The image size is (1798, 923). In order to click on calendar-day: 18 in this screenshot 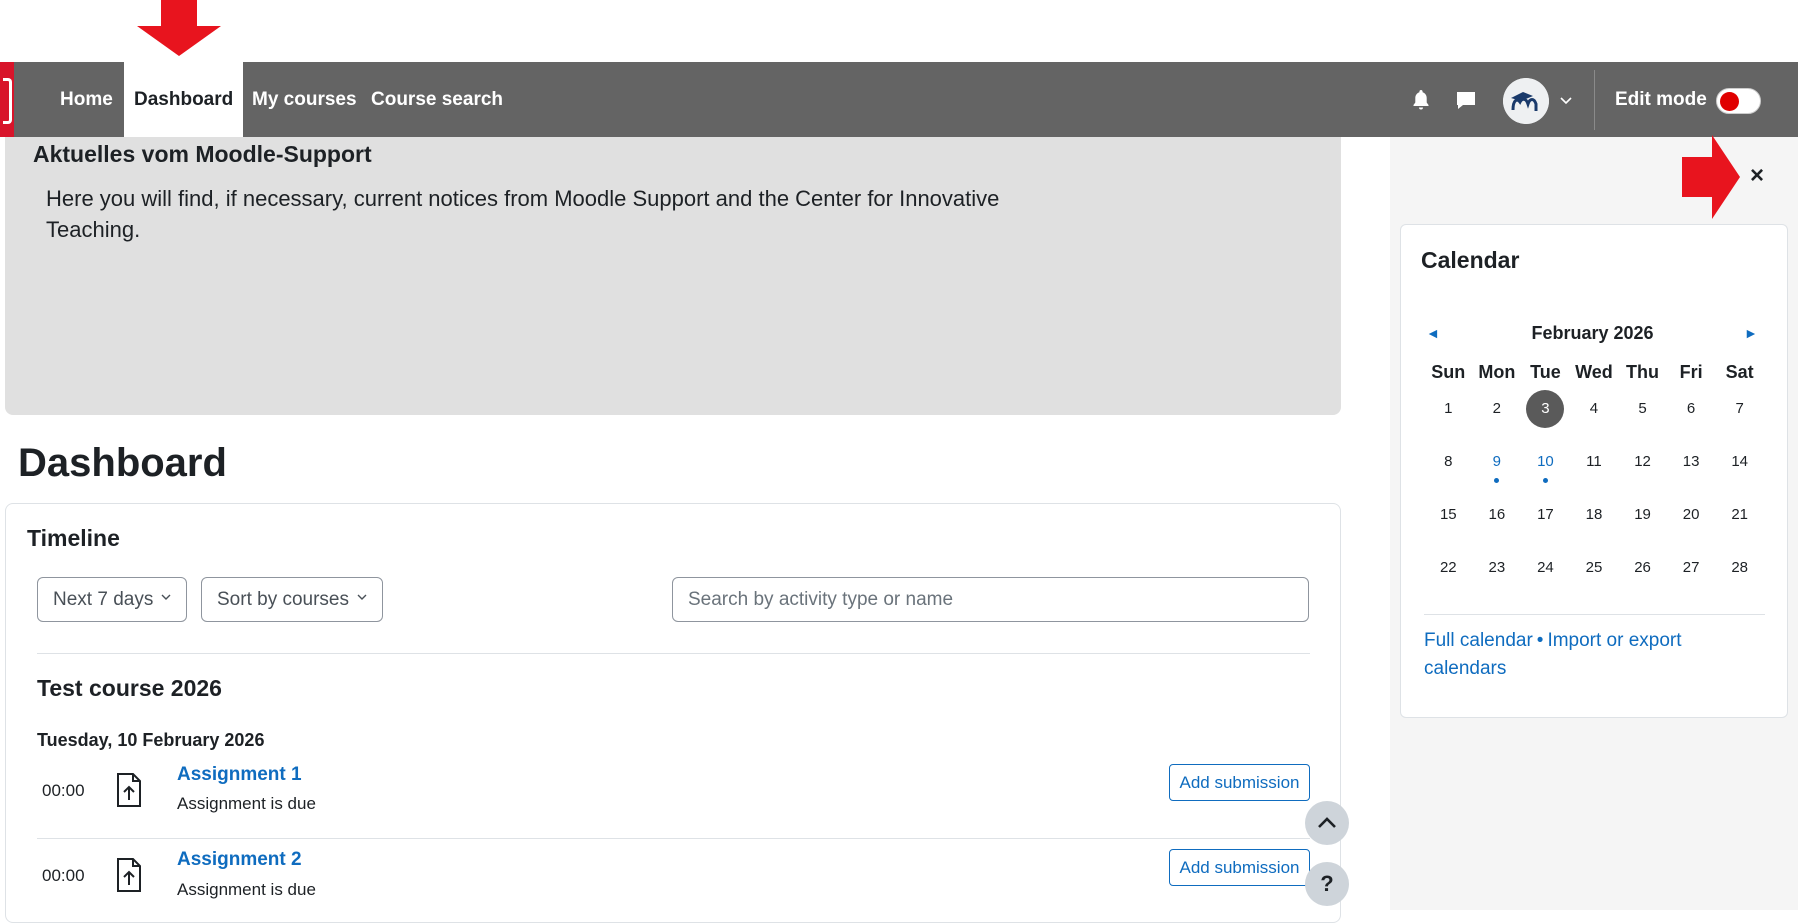, I will do `click(1594, 522)`.